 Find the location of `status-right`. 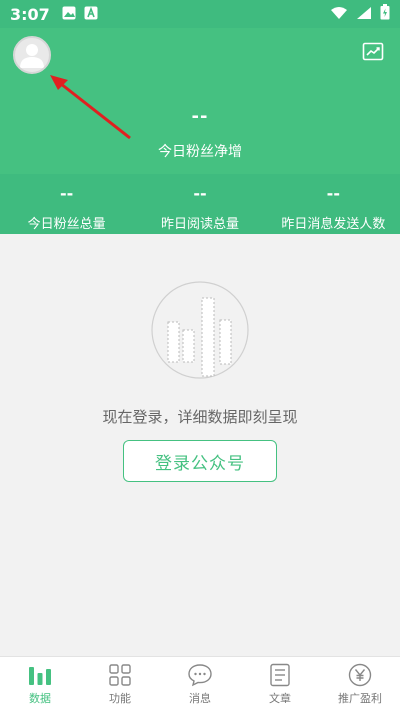

status-right is located at coordinates (360, 14).